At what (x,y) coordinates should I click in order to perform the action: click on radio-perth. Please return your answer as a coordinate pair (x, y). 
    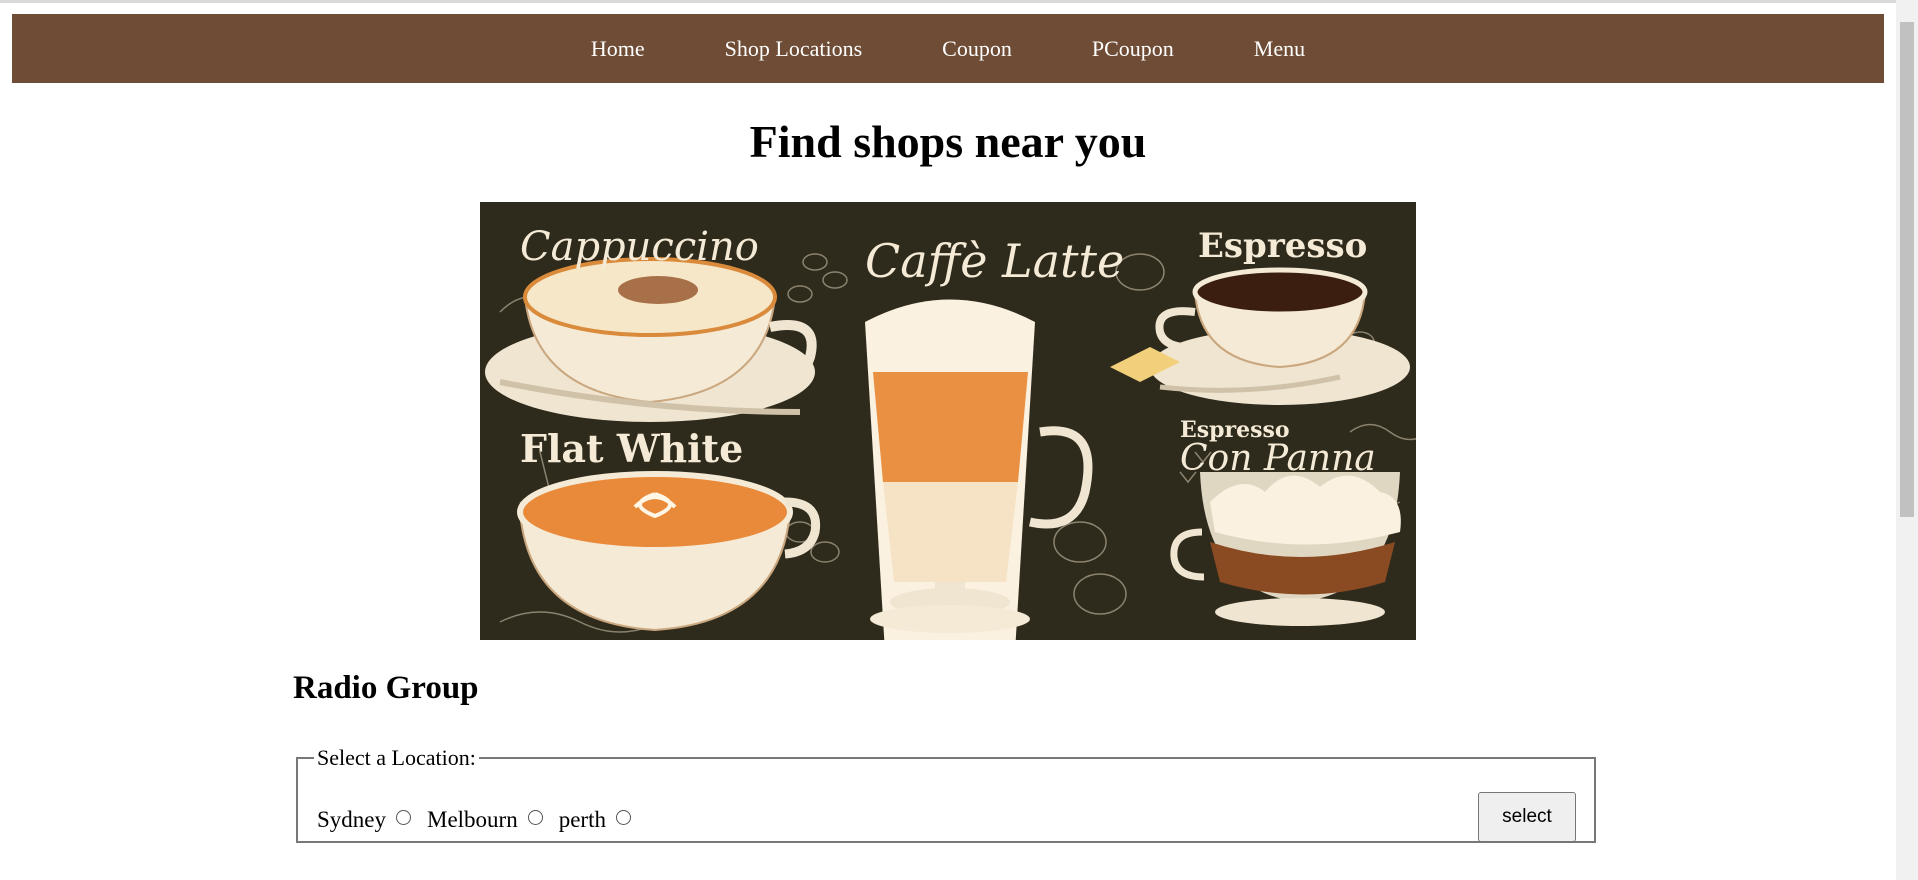
    Looking at the image, I should click on (623, 817).